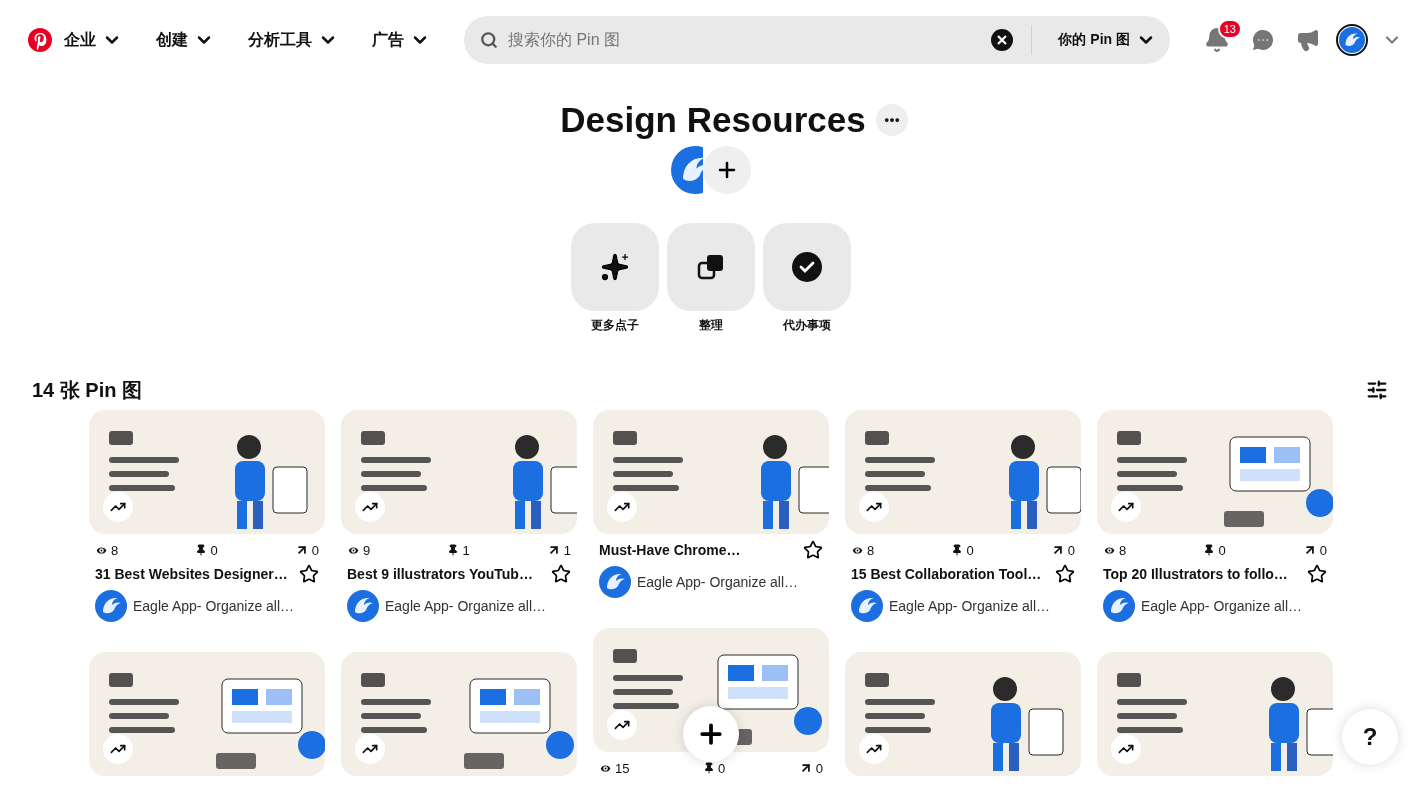  What do you see at coordinates (615, 325) in the screenshot?
I see `action-label: 更多点子` at bounding box center [615, 325].